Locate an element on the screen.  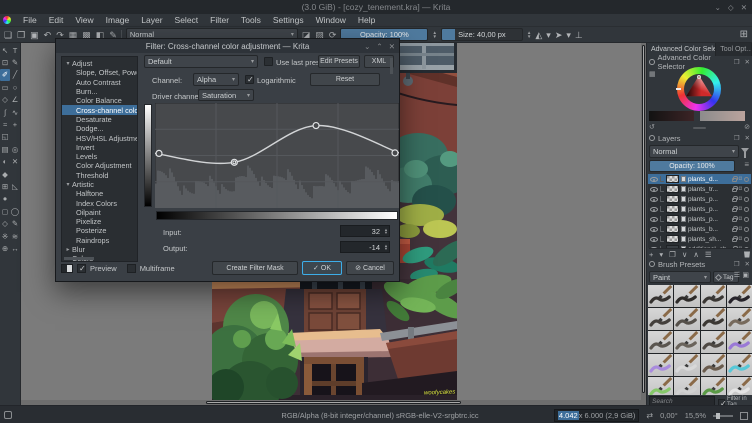
tool-line: ╱ is located at coordinates (15, 75).